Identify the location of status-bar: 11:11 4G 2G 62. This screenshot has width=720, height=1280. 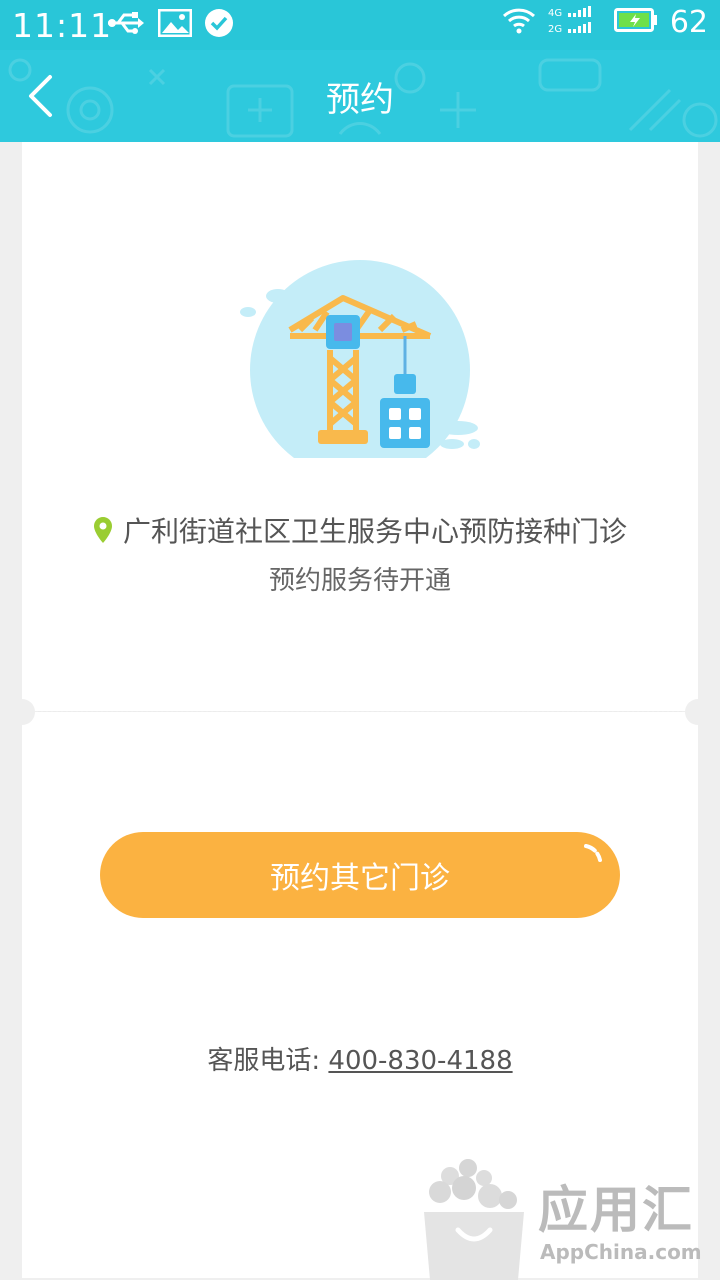
(360, 25).